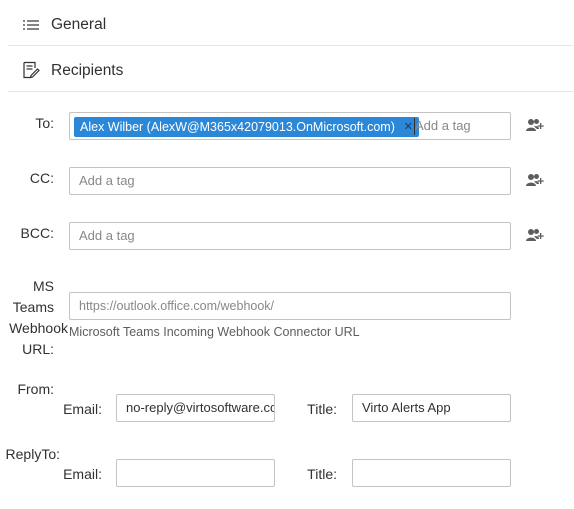  I want to click on from-label: From:, so click(35, 389).